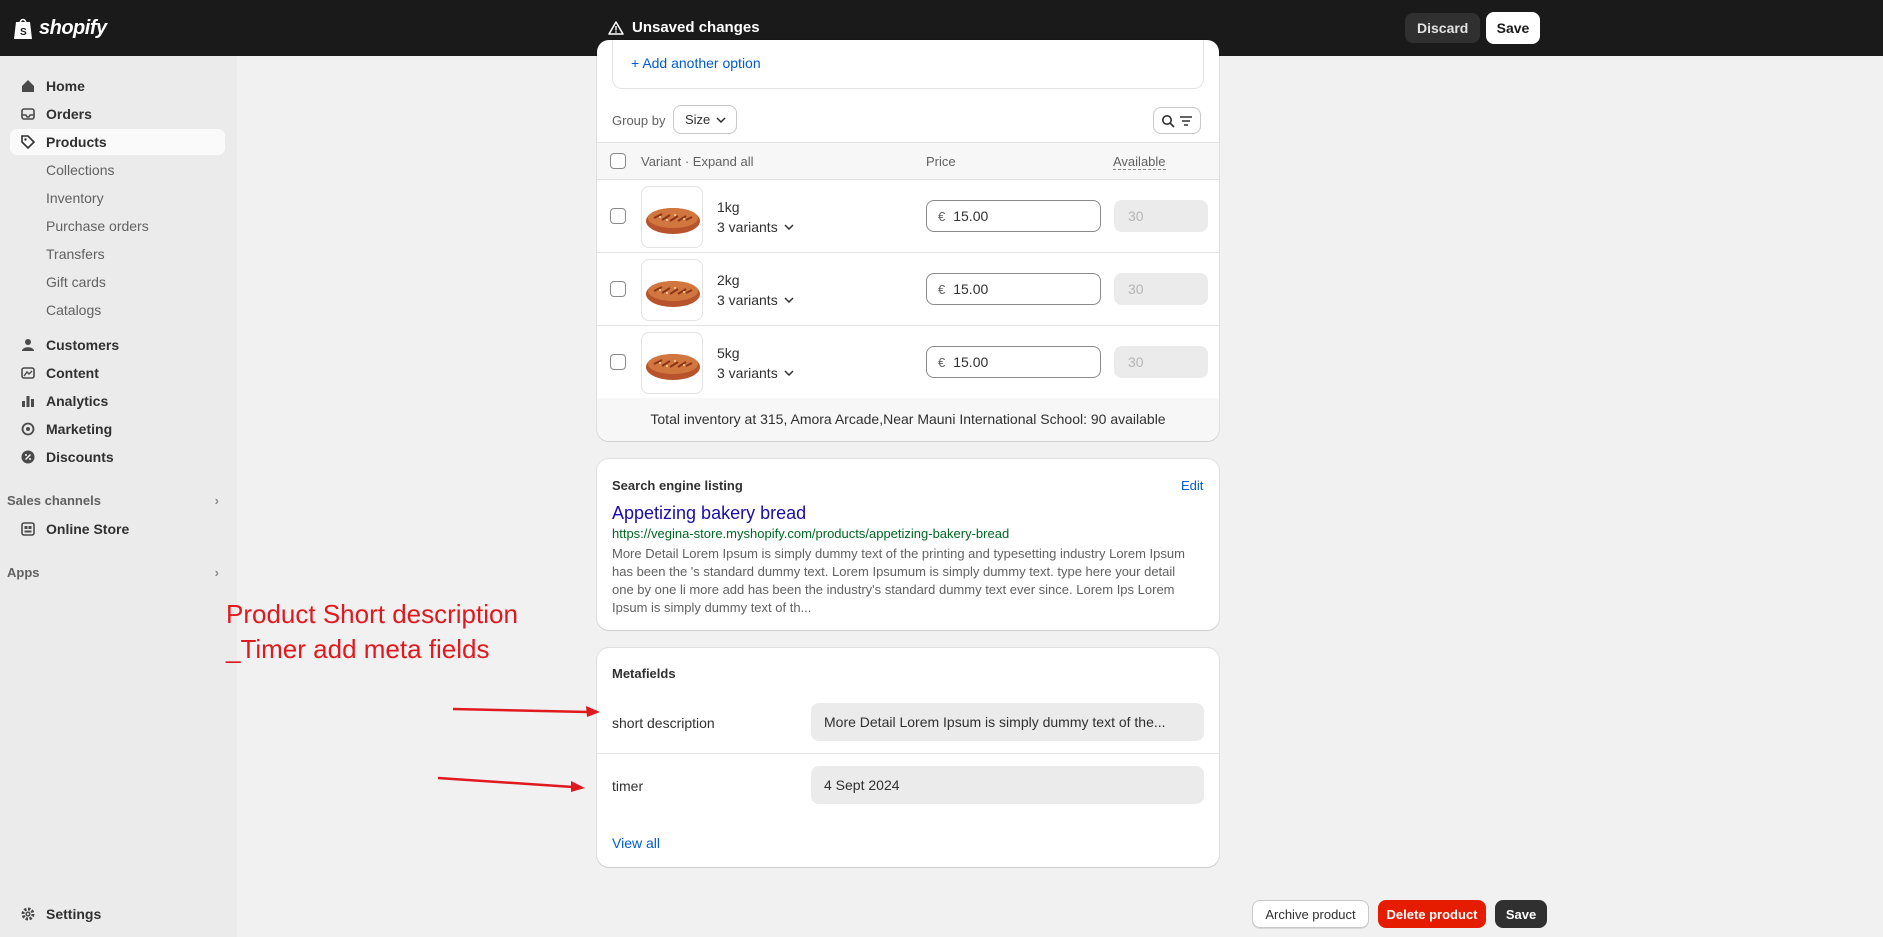  I want to click on store-icon, so click(28, 529).